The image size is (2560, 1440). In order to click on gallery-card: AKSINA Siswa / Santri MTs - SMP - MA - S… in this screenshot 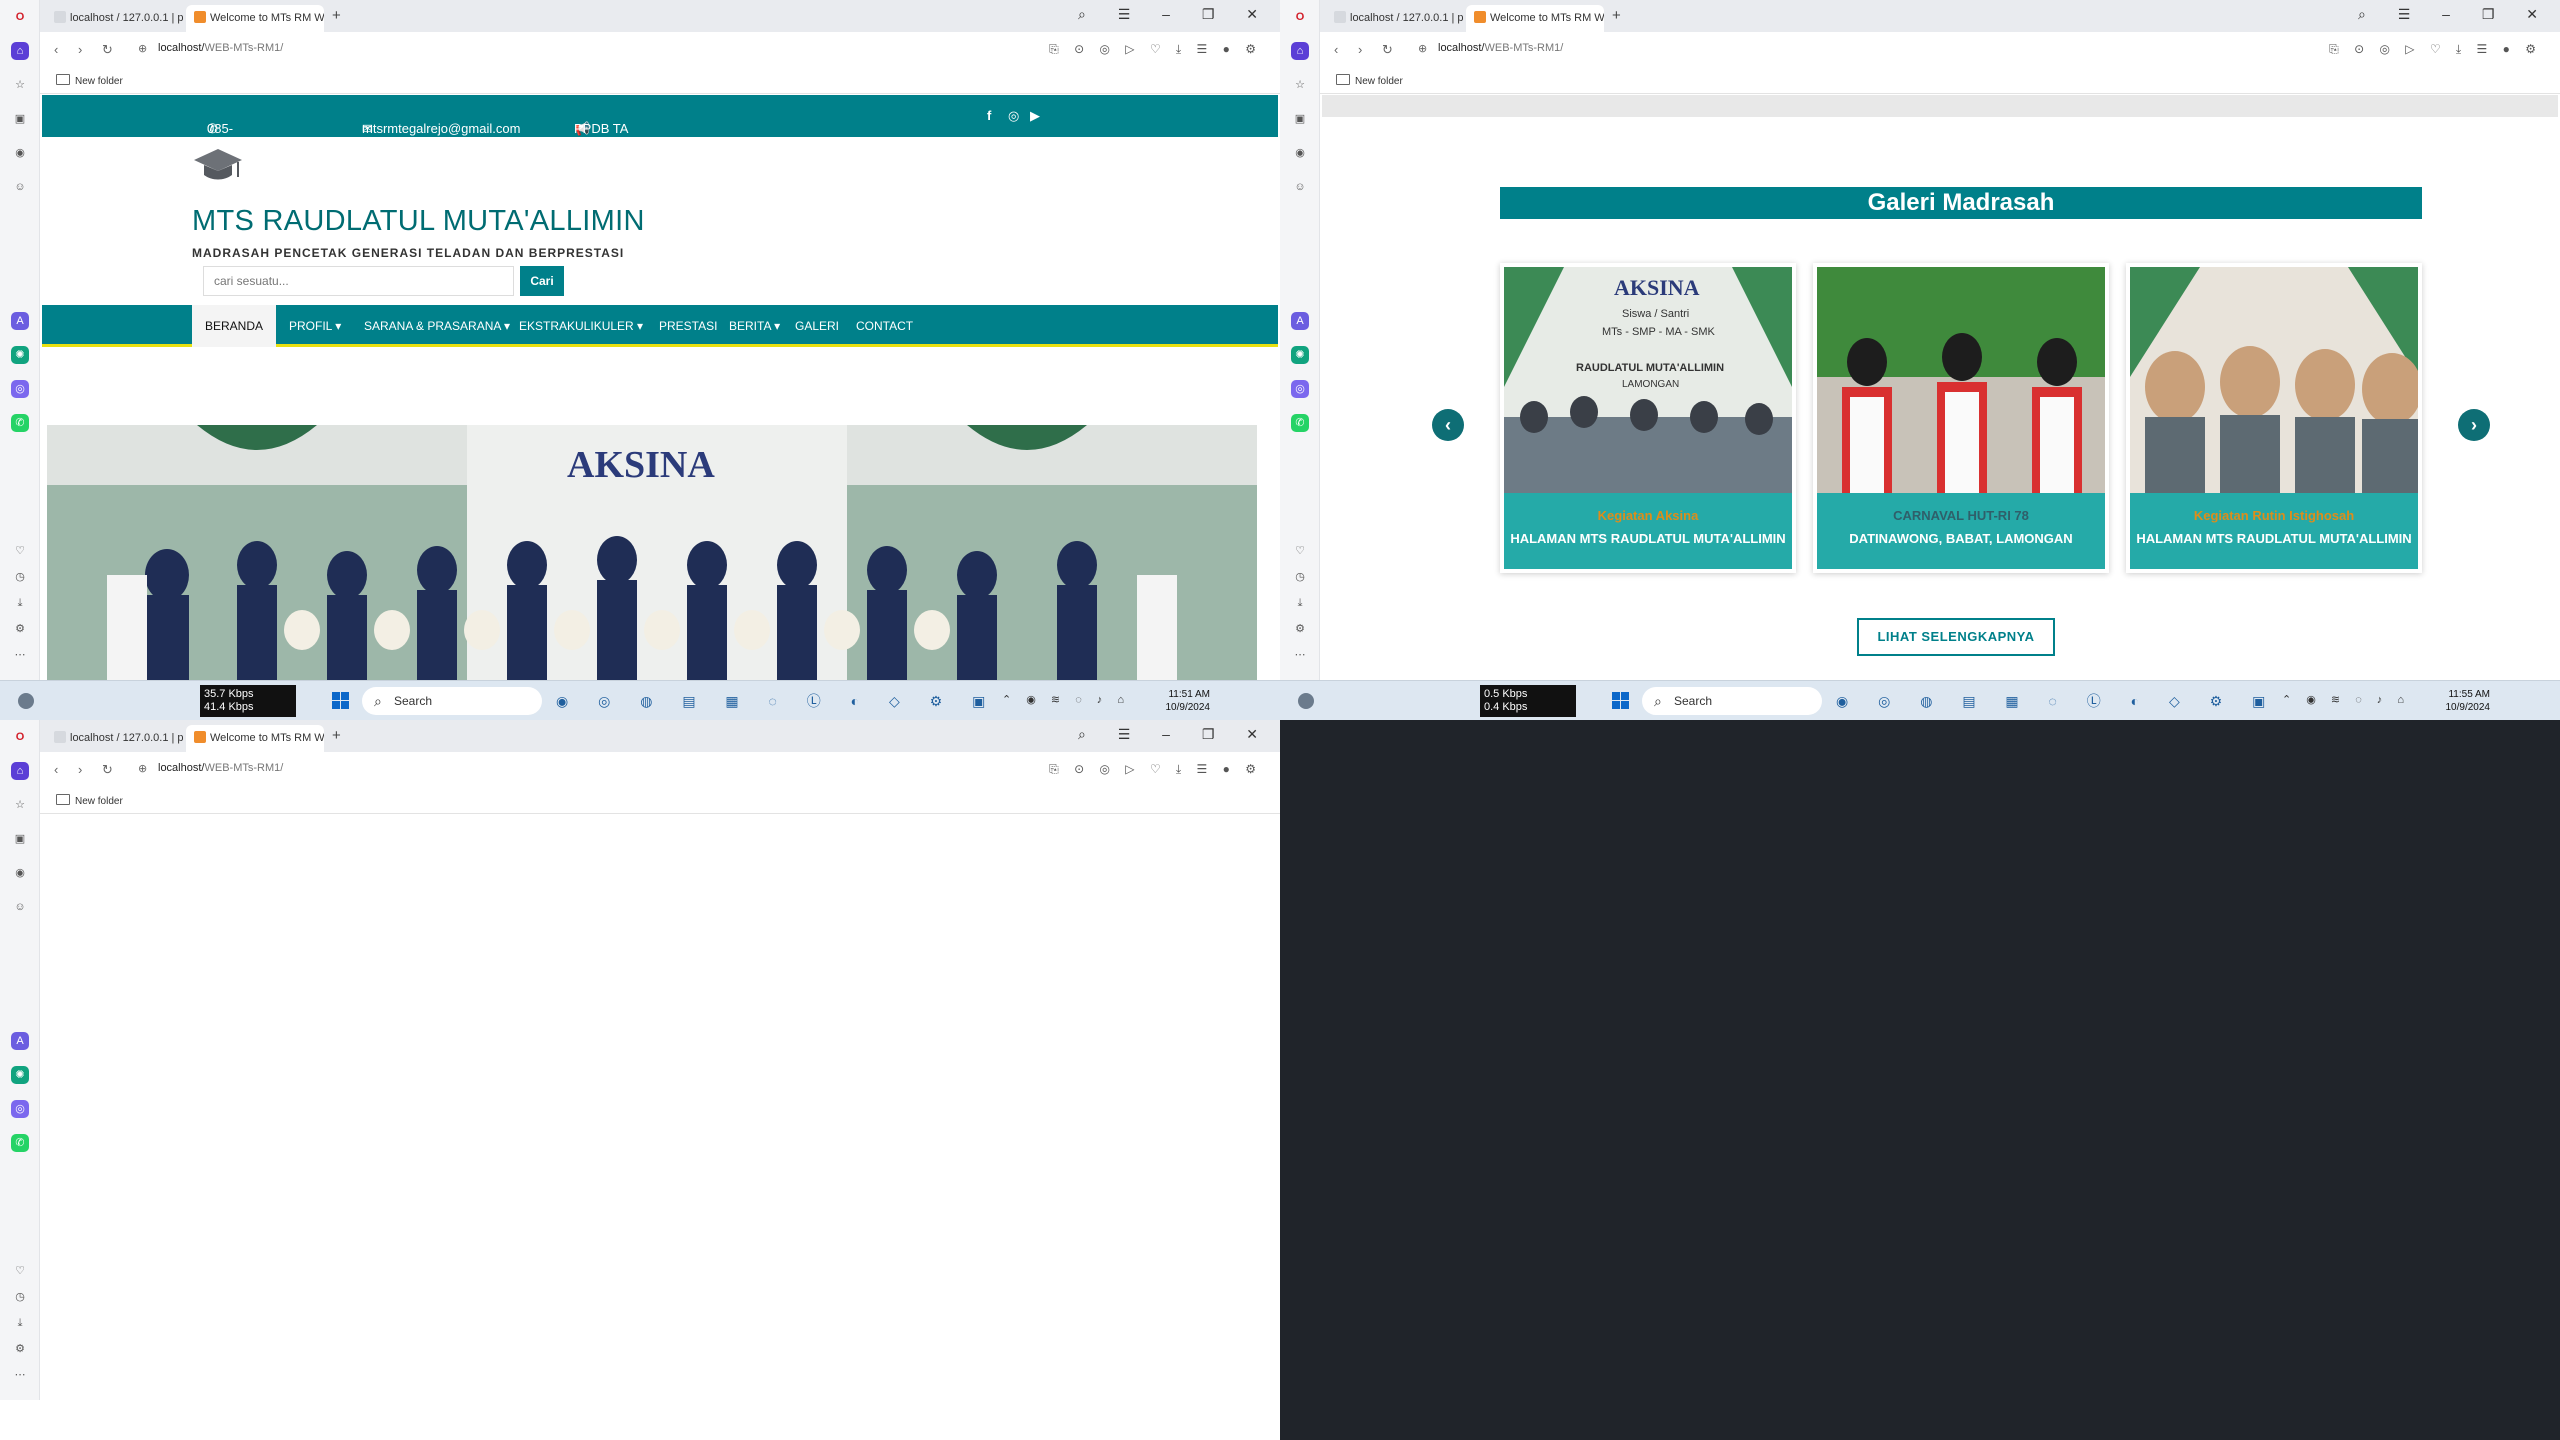, I will do `click(1648, 418)`.